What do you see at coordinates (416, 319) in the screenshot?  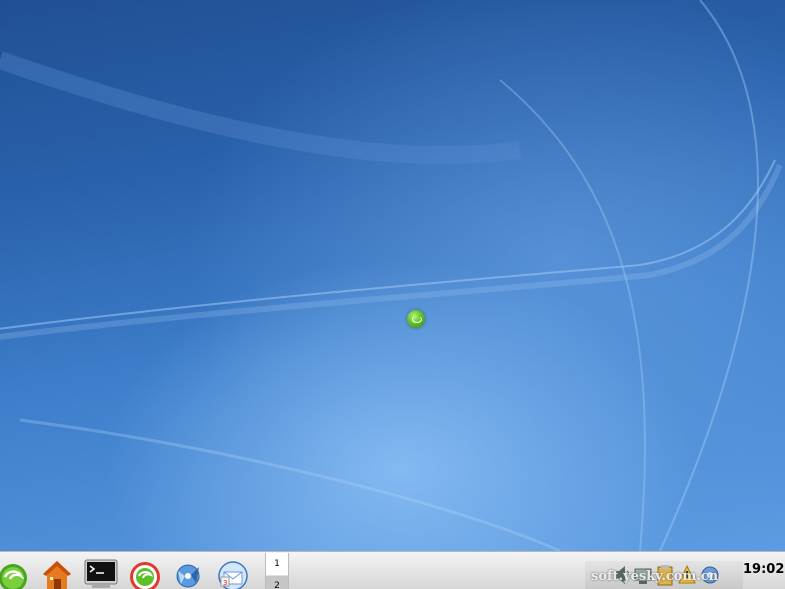 I see `opensuse-logo-icon` at bounding box center [416, 319].